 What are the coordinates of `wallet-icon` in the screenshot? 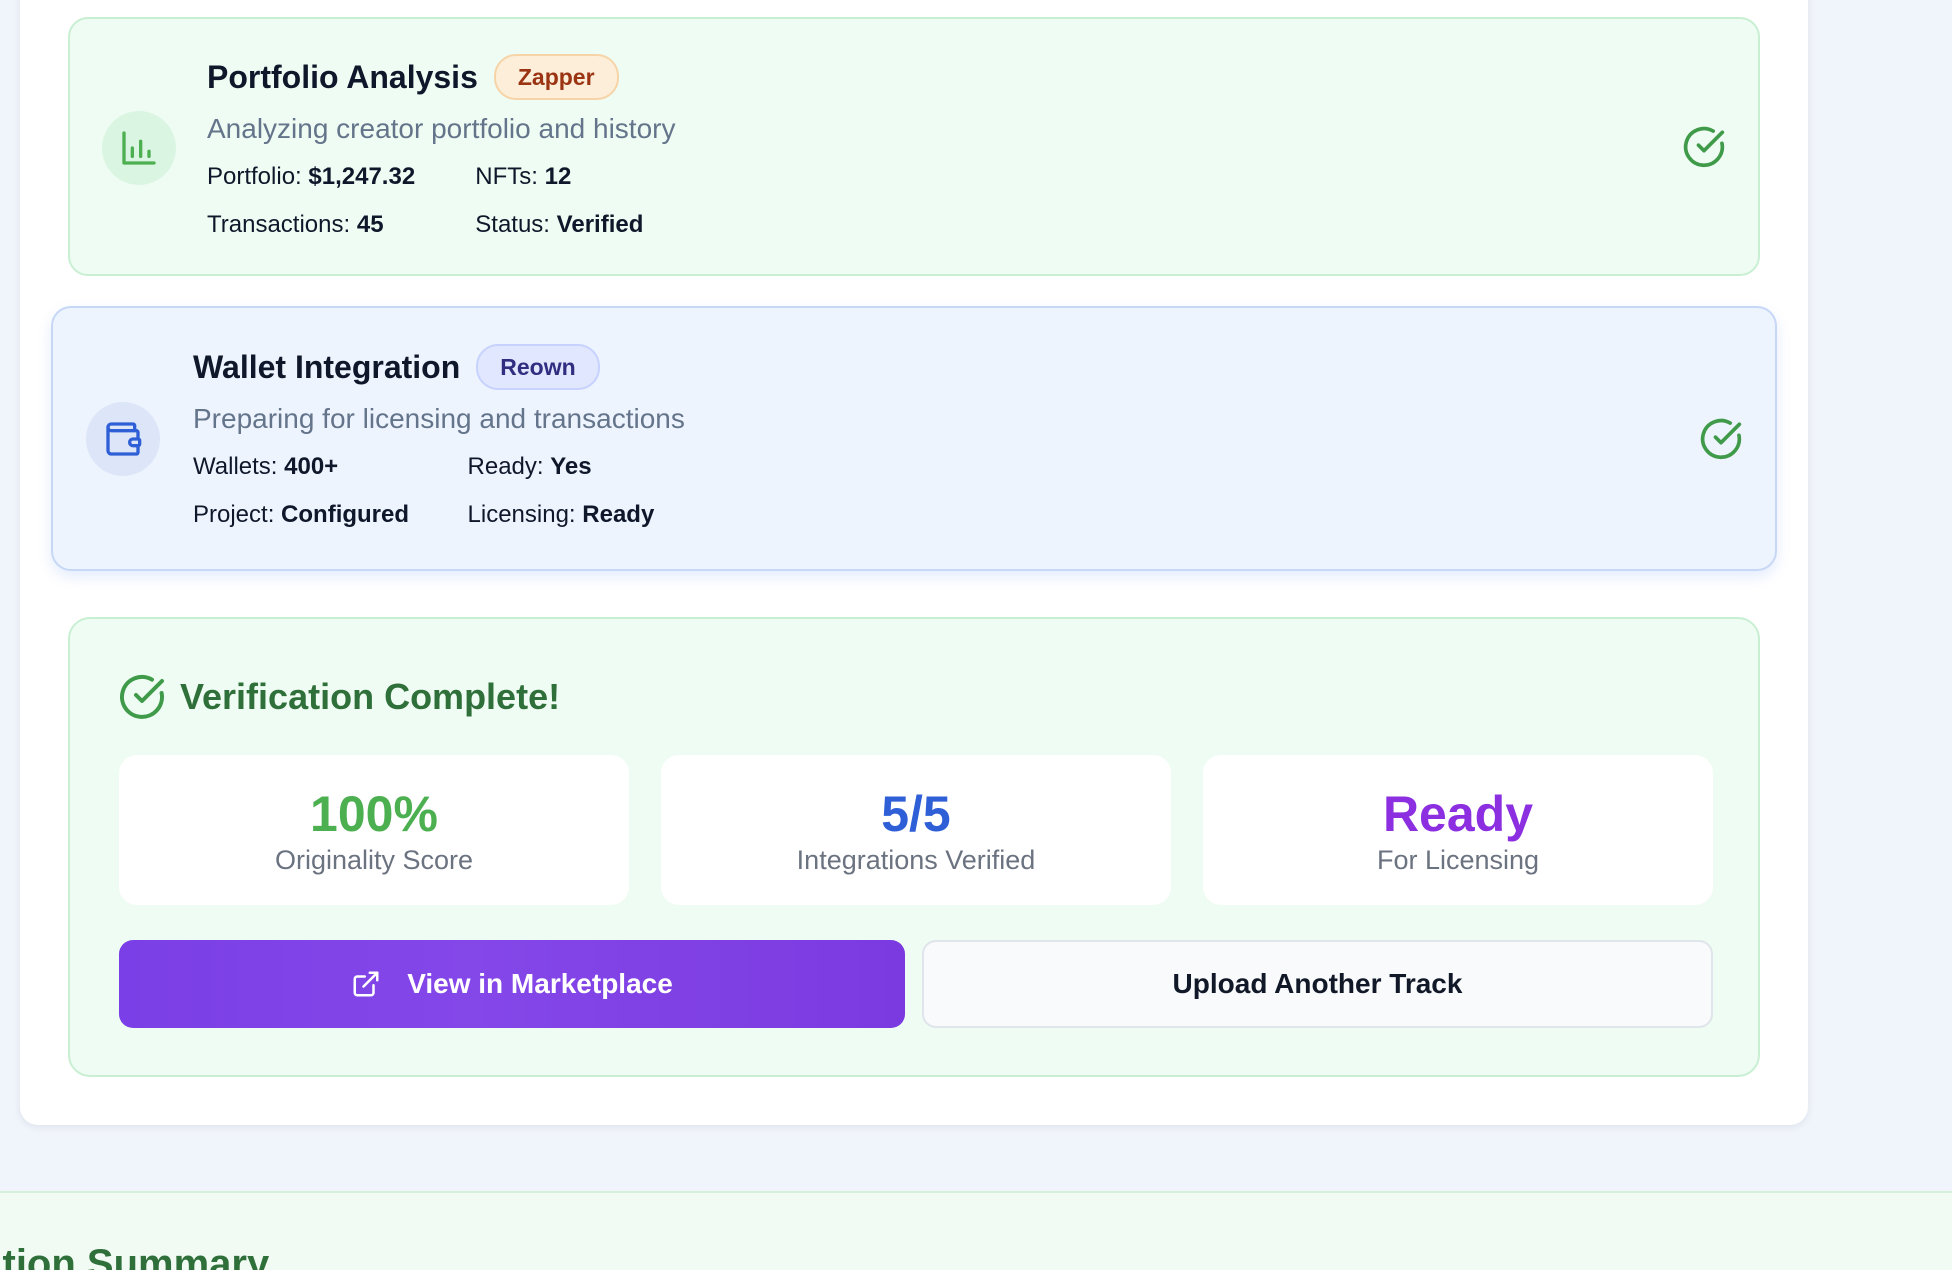 It's located at (123, 439).